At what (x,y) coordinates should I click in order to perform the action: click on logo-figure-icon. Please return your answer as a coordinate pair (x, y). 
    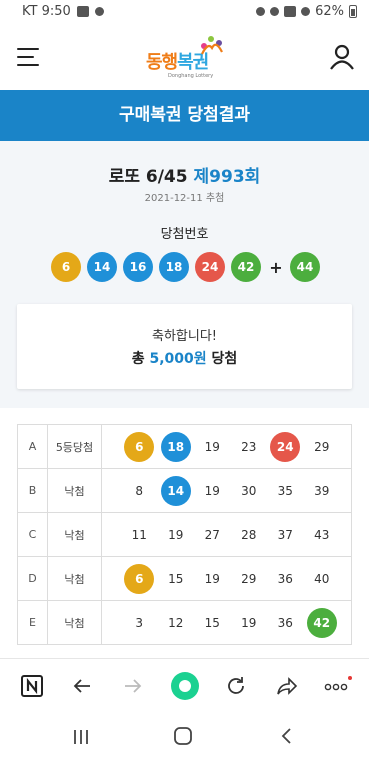
    Looking at the image, I should click on (212, 45).